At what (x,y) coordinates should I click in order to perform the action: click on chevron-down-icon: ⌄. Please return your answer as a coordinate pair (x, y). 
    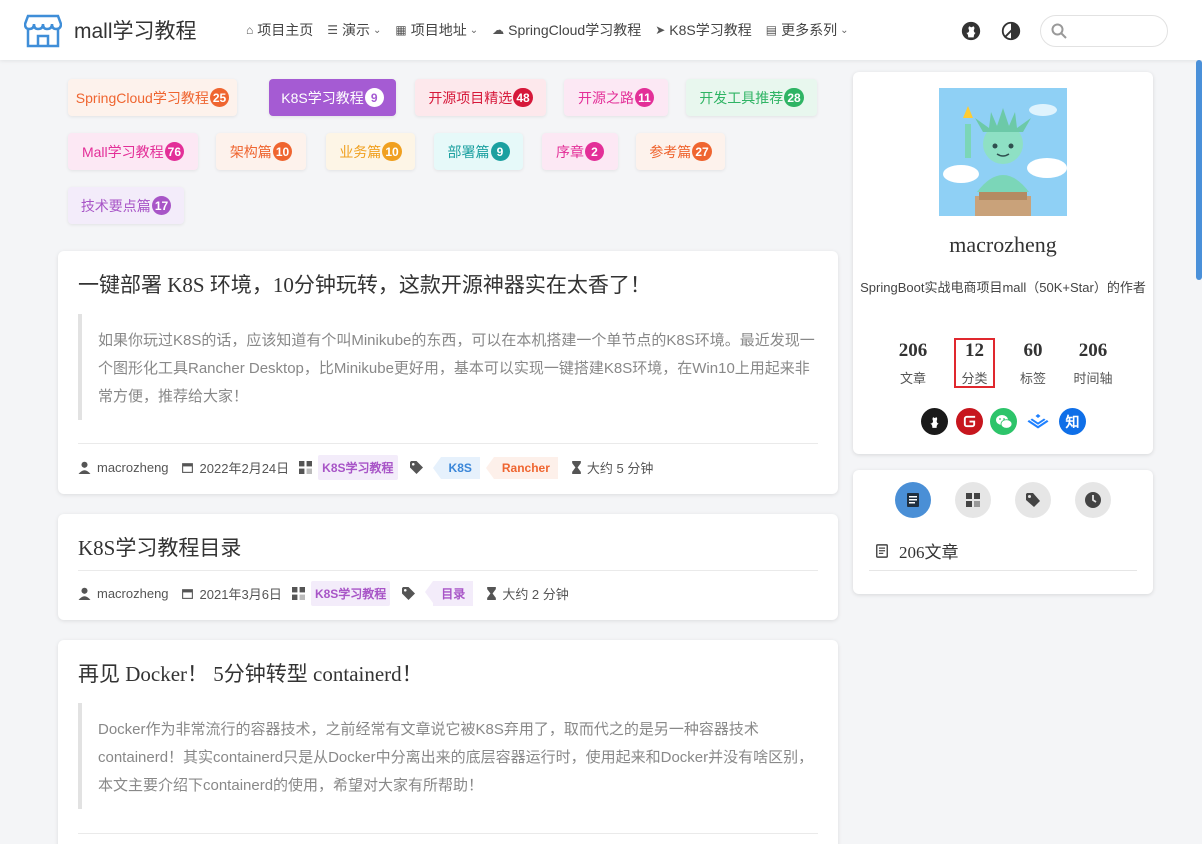
    Looking at the image, I should click on (377, 30).